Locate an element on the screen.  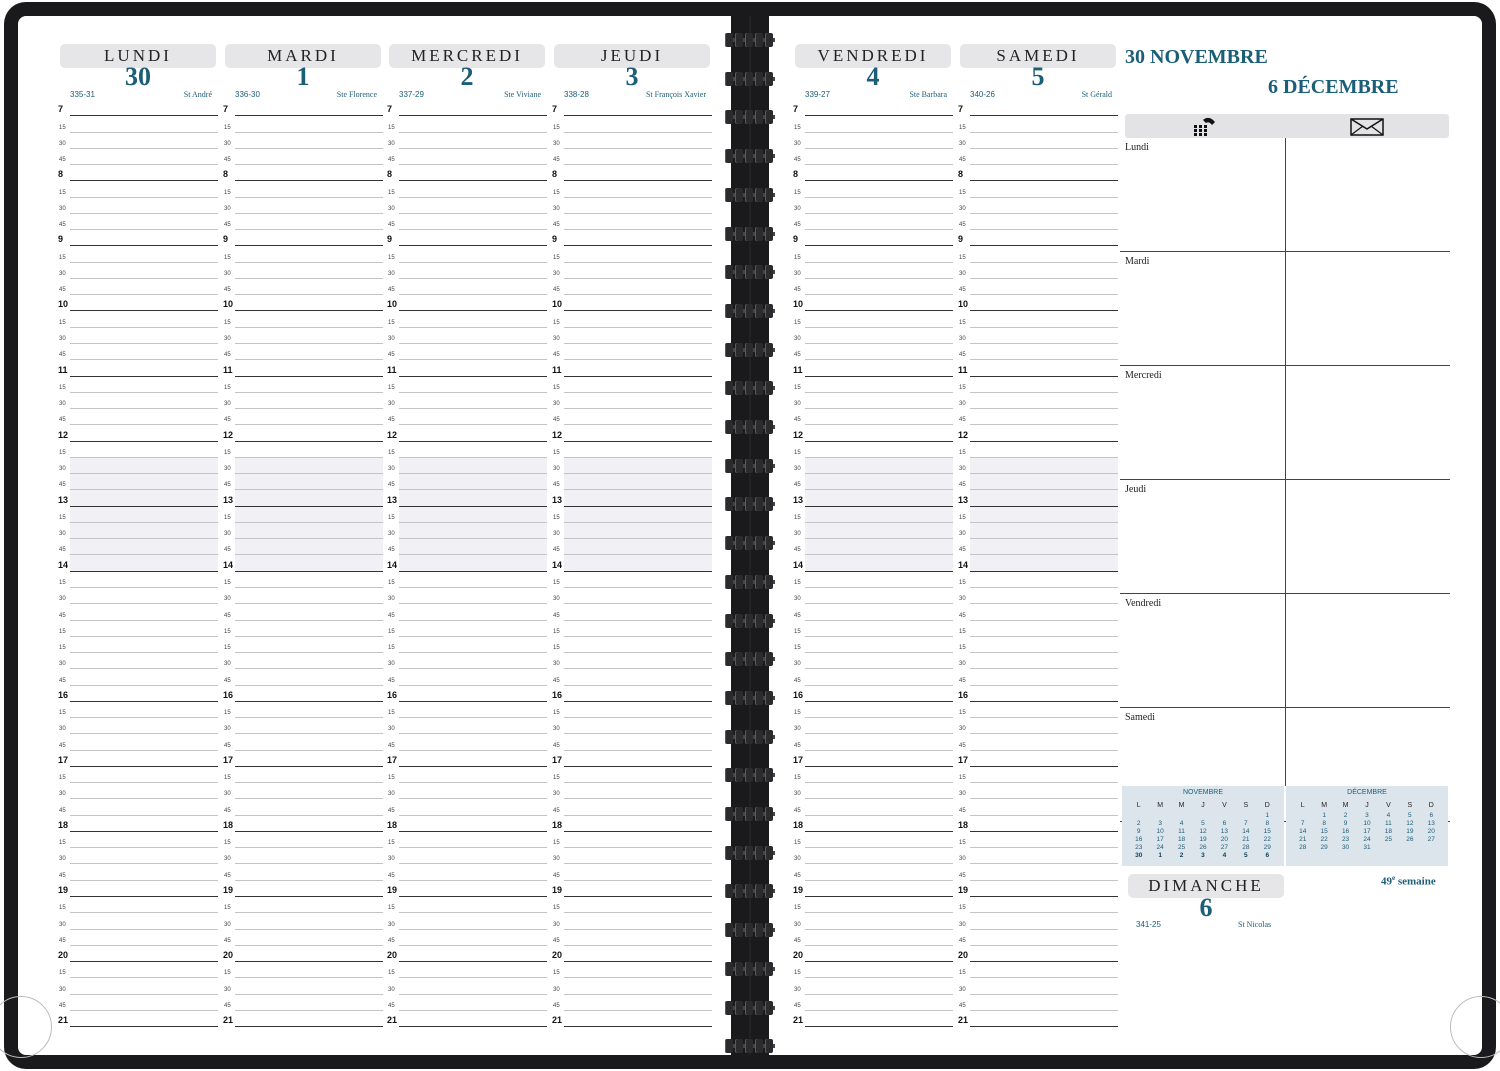
note-row-jeudi: Jeudi is located at coordinates (1285, 537).